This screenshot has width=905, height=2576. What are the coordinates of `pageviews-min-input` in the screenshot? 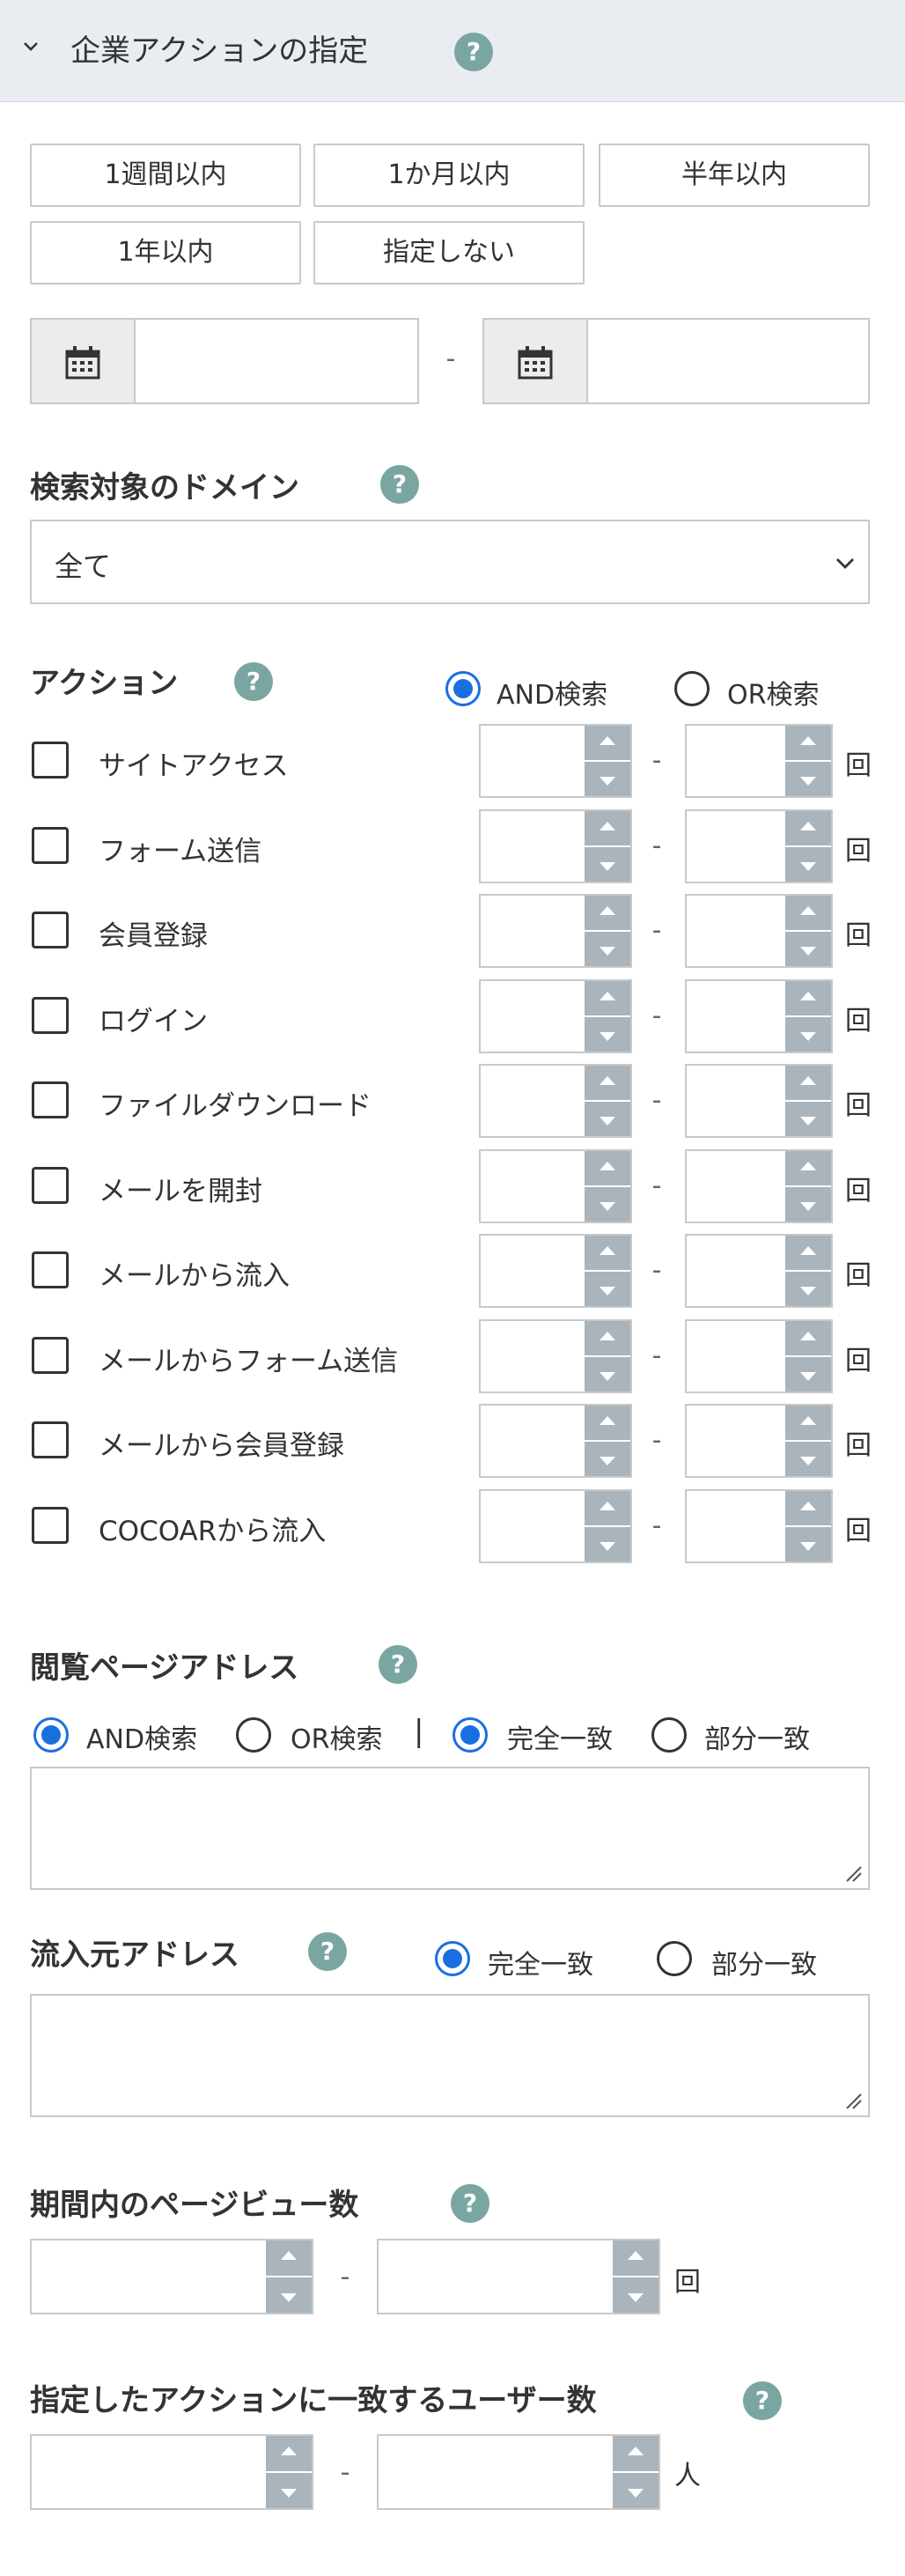 It's located at (171, 2276).